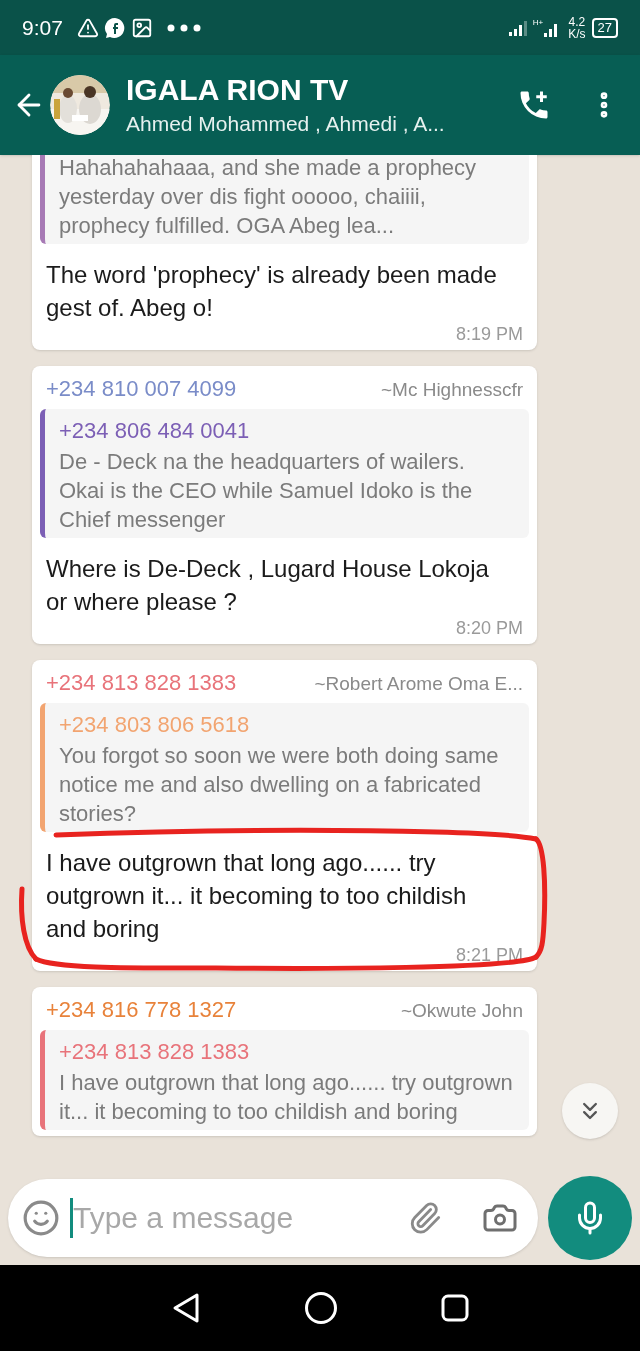 Image resolution: width=640 pixels, height=1351 pixels. I want to click on warning-icon, so click(87, 27).